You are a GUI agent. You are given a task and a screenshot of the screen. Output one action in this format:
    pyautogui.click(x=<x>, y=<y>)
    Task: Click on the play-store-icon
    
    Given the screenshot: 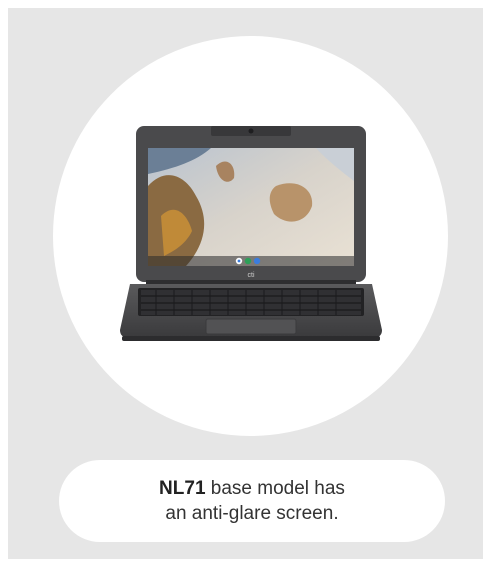 What is the action you would take?
    pyautogui.click(x=257, y=261)
    